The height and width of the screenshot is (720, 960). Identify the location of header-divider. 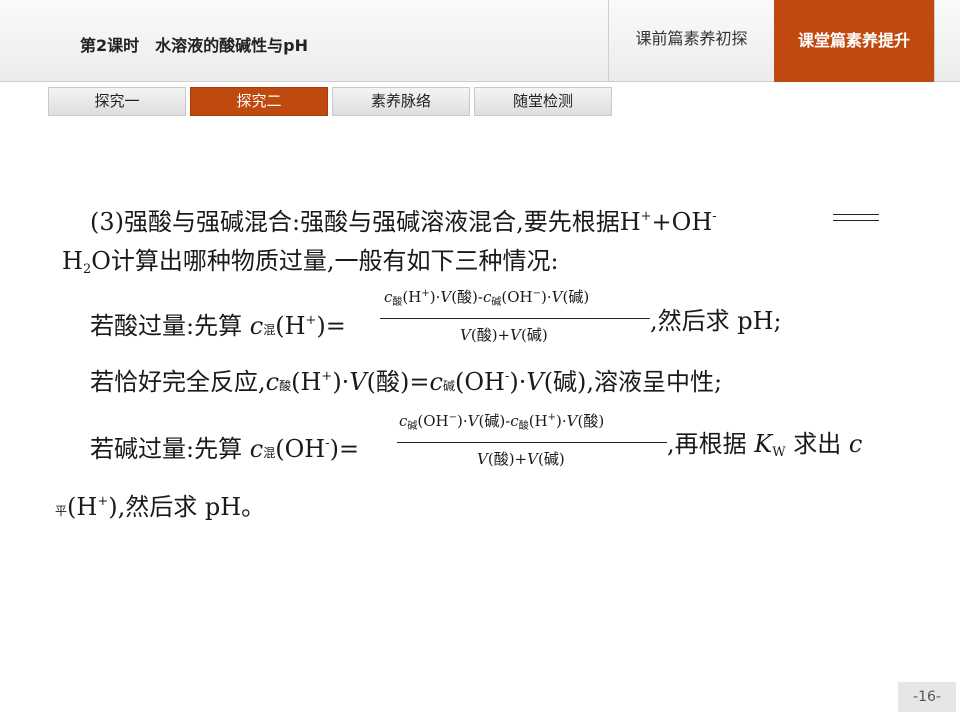
(934, 41).